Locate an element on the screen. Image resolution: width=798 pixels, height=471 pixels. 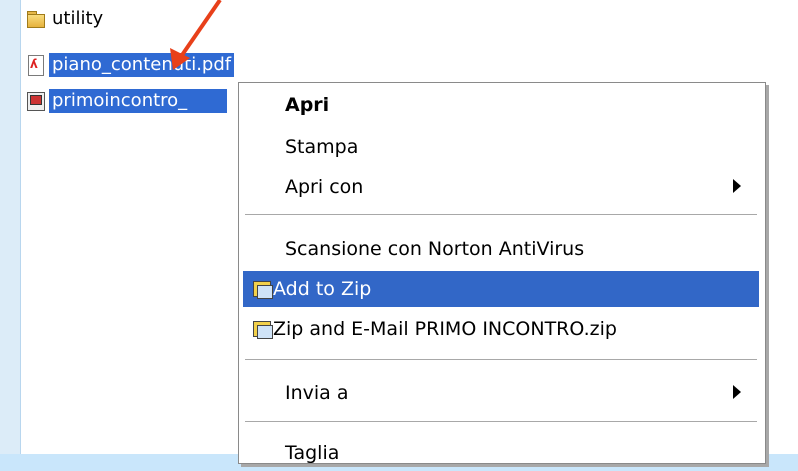
file-item-utility: utility is located at coordinates (66, 19).